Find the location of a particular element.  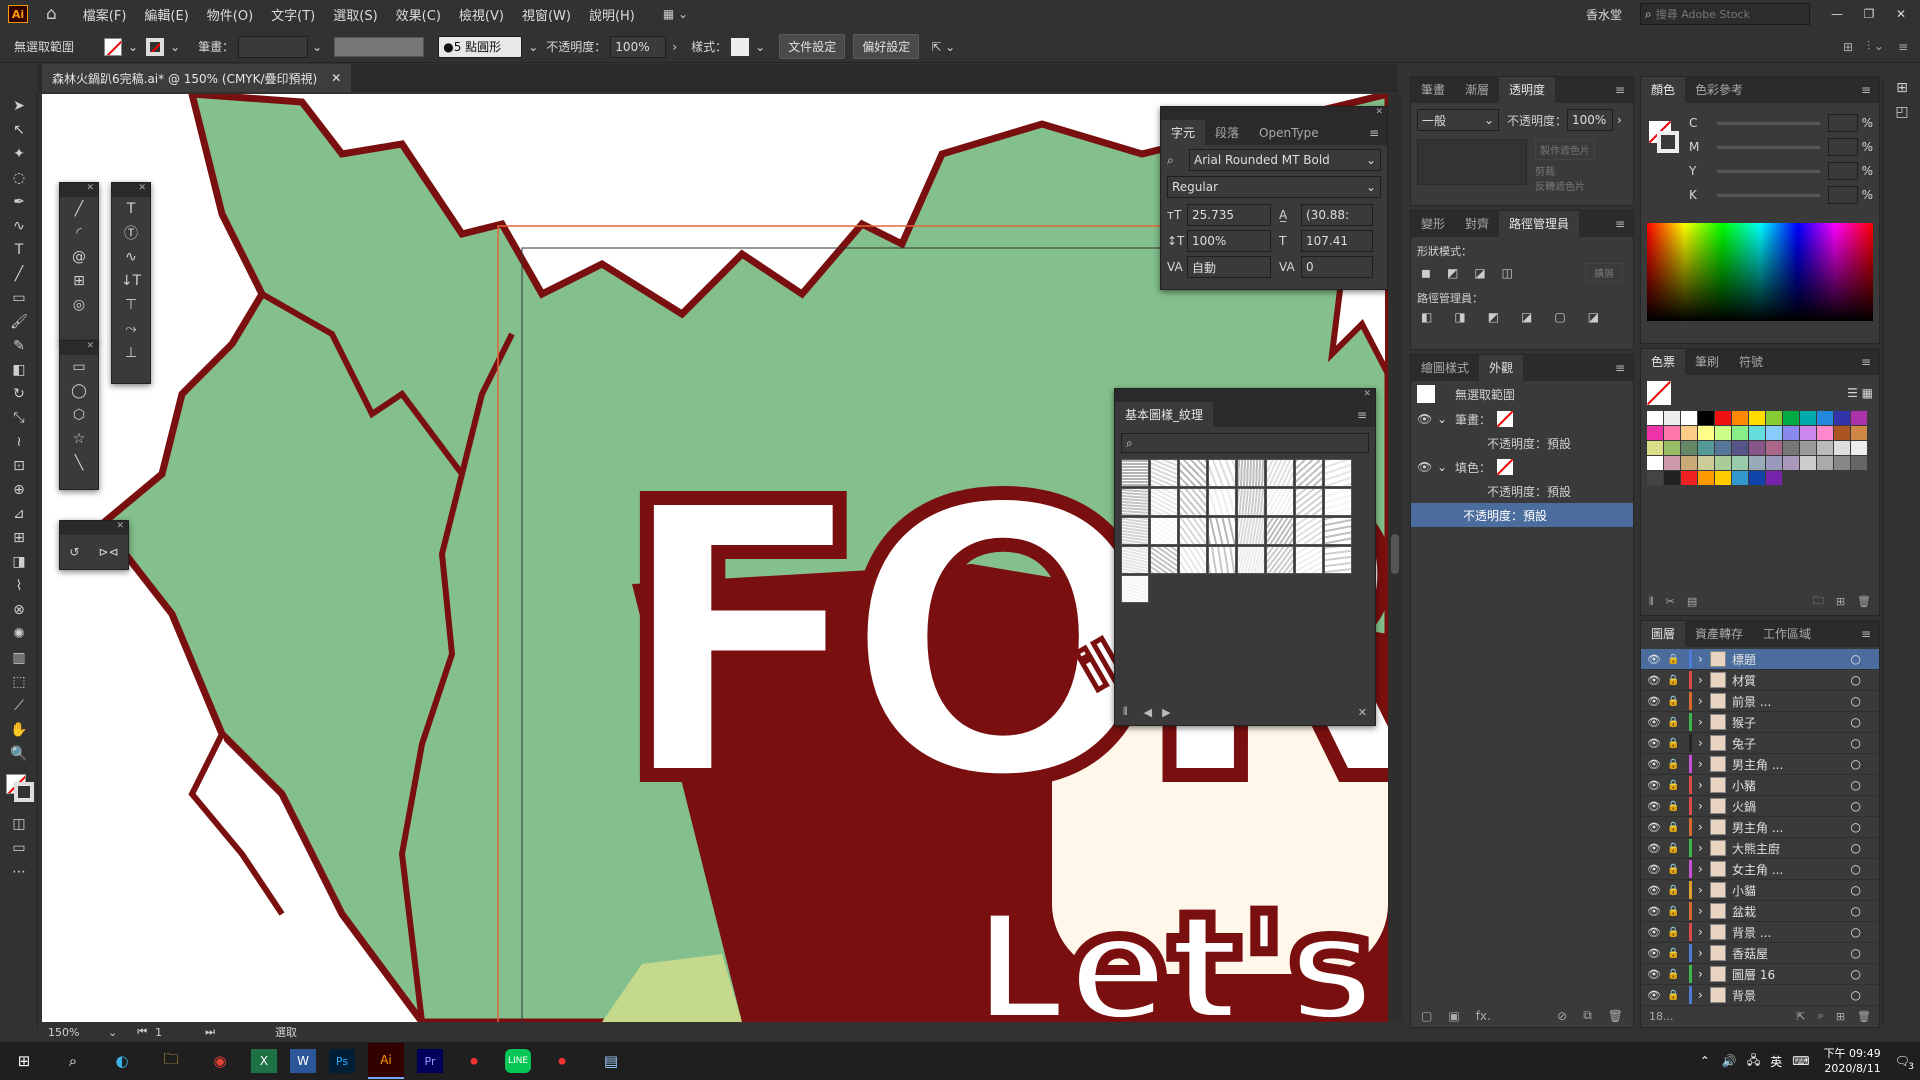

layer-row: 👁 🔒 › 兔子 ○ is located at coordinates (1760, 743).